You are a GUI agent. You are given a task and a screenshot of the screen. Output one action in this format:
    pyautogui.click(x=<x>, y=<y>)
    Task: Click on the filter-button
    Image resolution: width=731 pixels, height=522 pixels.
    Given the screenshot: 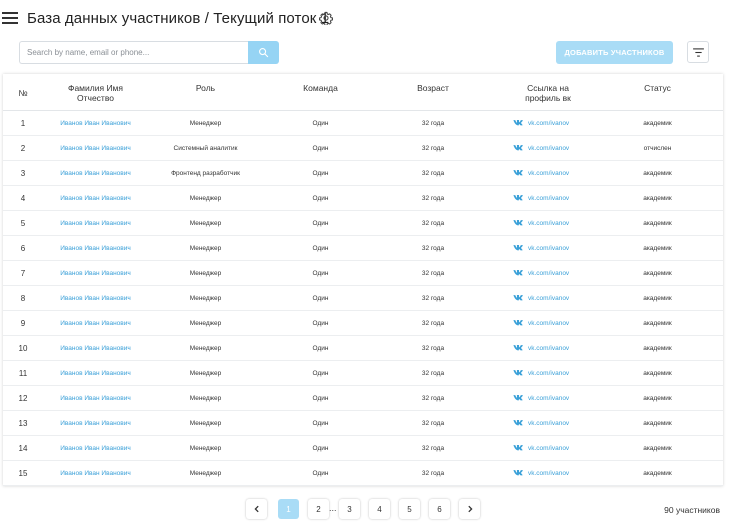 What is the action you would take?
    pyautogui.click(x=698, y=52)
    